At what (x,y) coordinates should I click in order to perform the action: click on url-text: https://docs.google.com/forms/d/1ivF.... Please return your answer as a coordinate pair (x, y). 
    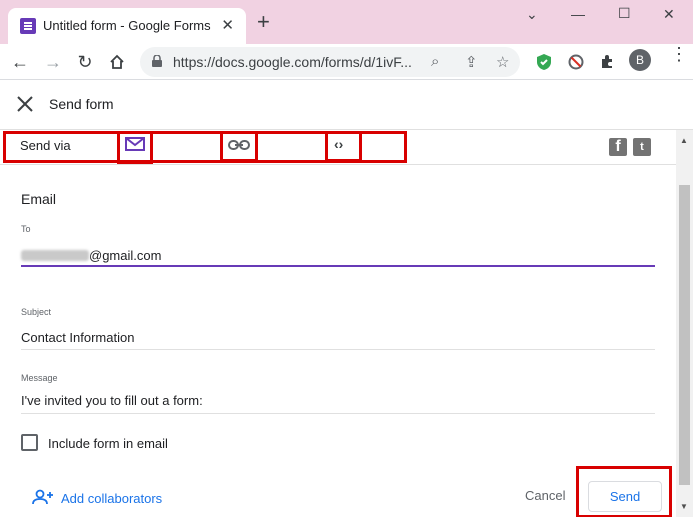
    Looking at the image, I should click on (292, 62).